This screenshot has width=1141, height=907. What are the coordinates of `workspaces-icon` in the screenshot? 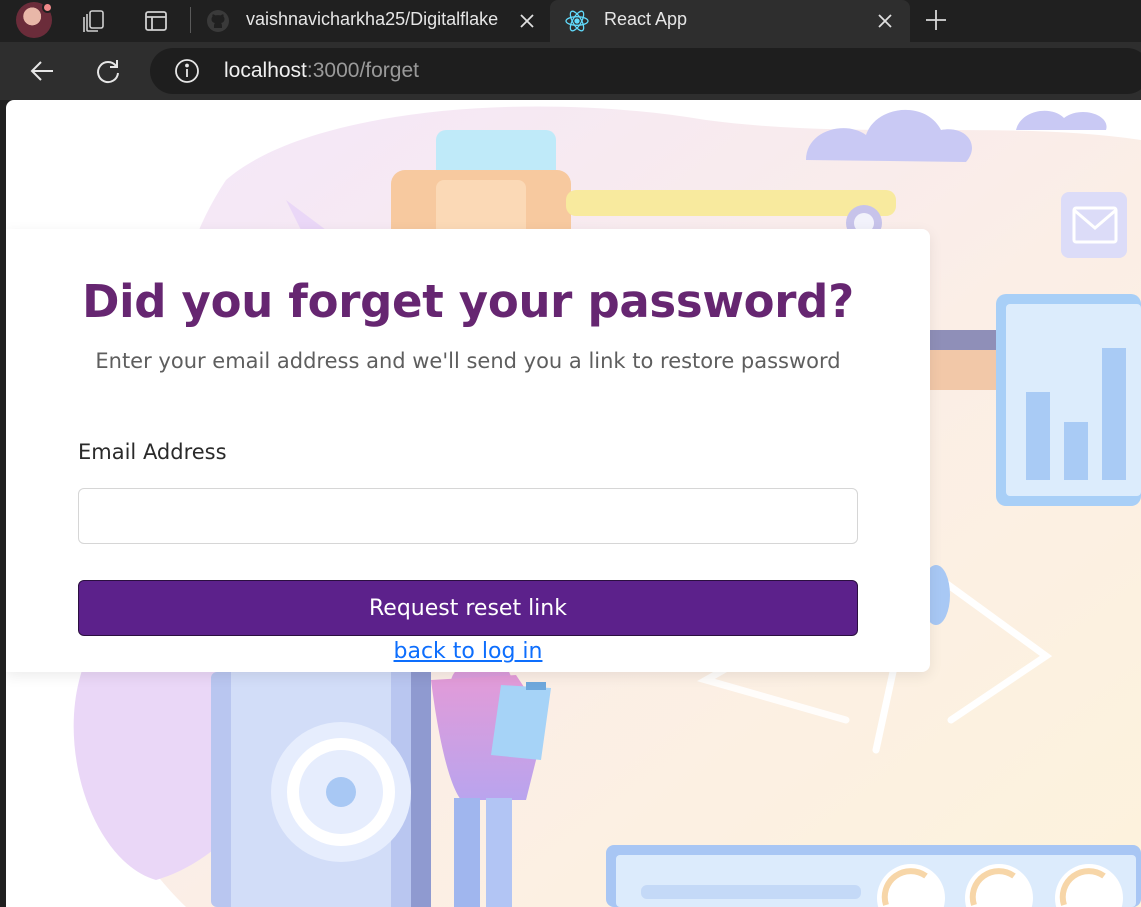 It's located at (94, 21).